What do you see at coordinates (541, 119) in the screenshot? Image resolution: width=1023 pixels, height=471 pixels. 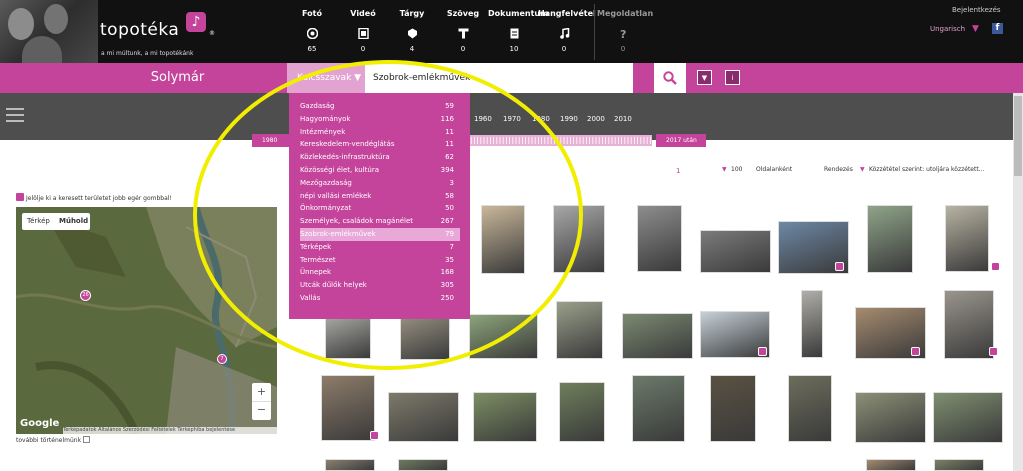 I see `timeline-year: 1980` at bounding box center [541, 119].